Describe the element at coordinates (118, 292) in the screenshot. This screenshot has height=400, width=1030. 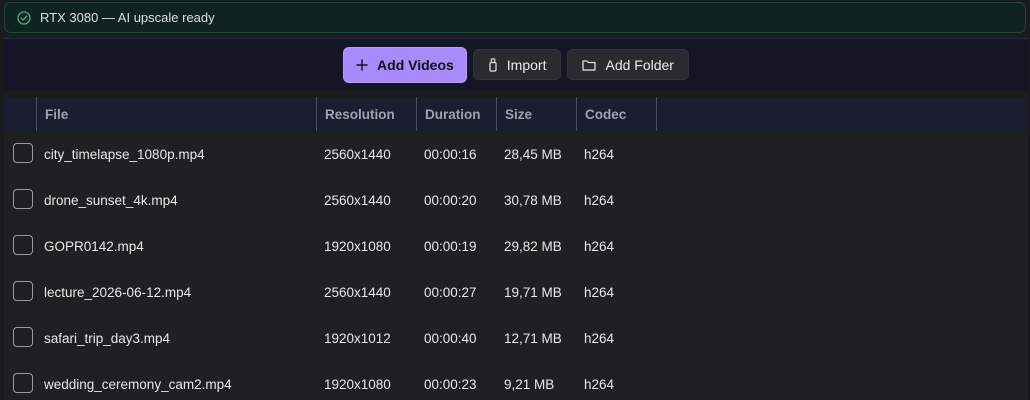
I see `file-name: lecture_2026-06-12.mp4` at that location.